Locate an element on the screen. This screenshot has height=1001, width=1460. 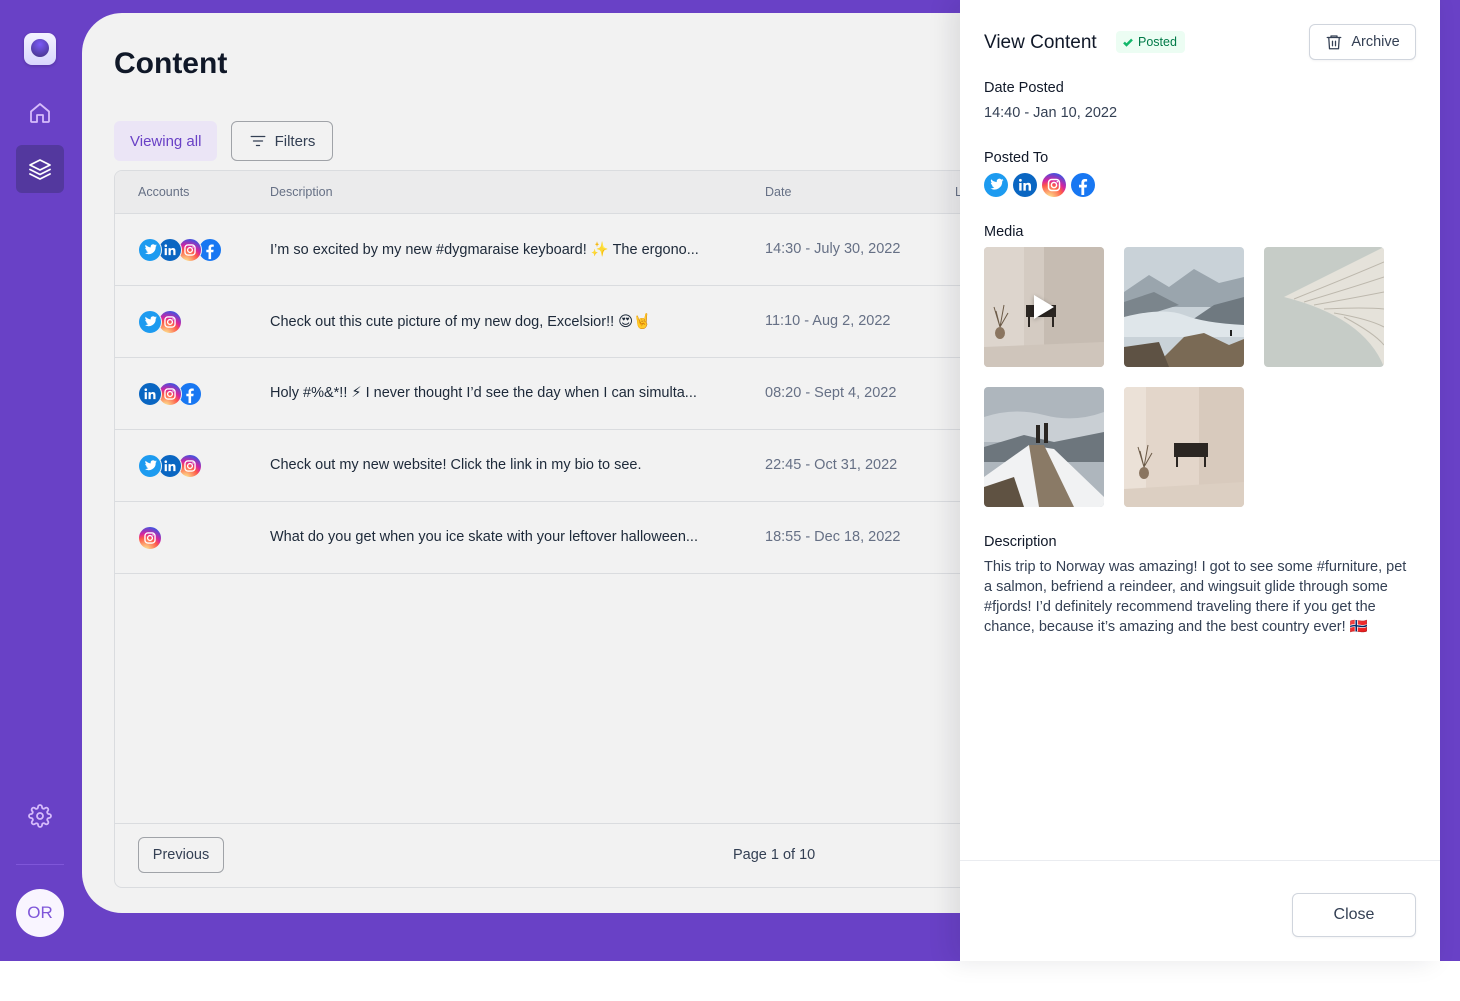
fjord-mountains-image is located at coordinates (1184, 307).